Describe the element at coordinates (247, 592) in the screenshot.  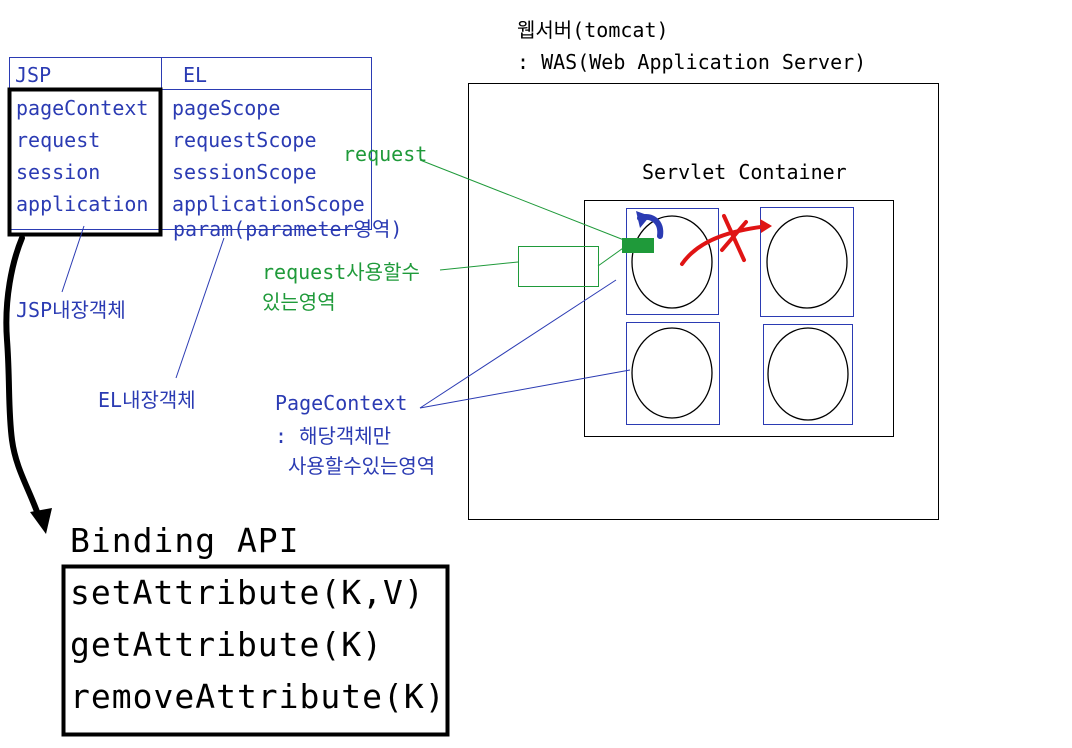
I see `binding-method-set: setAttribute(K,V)` at that location.